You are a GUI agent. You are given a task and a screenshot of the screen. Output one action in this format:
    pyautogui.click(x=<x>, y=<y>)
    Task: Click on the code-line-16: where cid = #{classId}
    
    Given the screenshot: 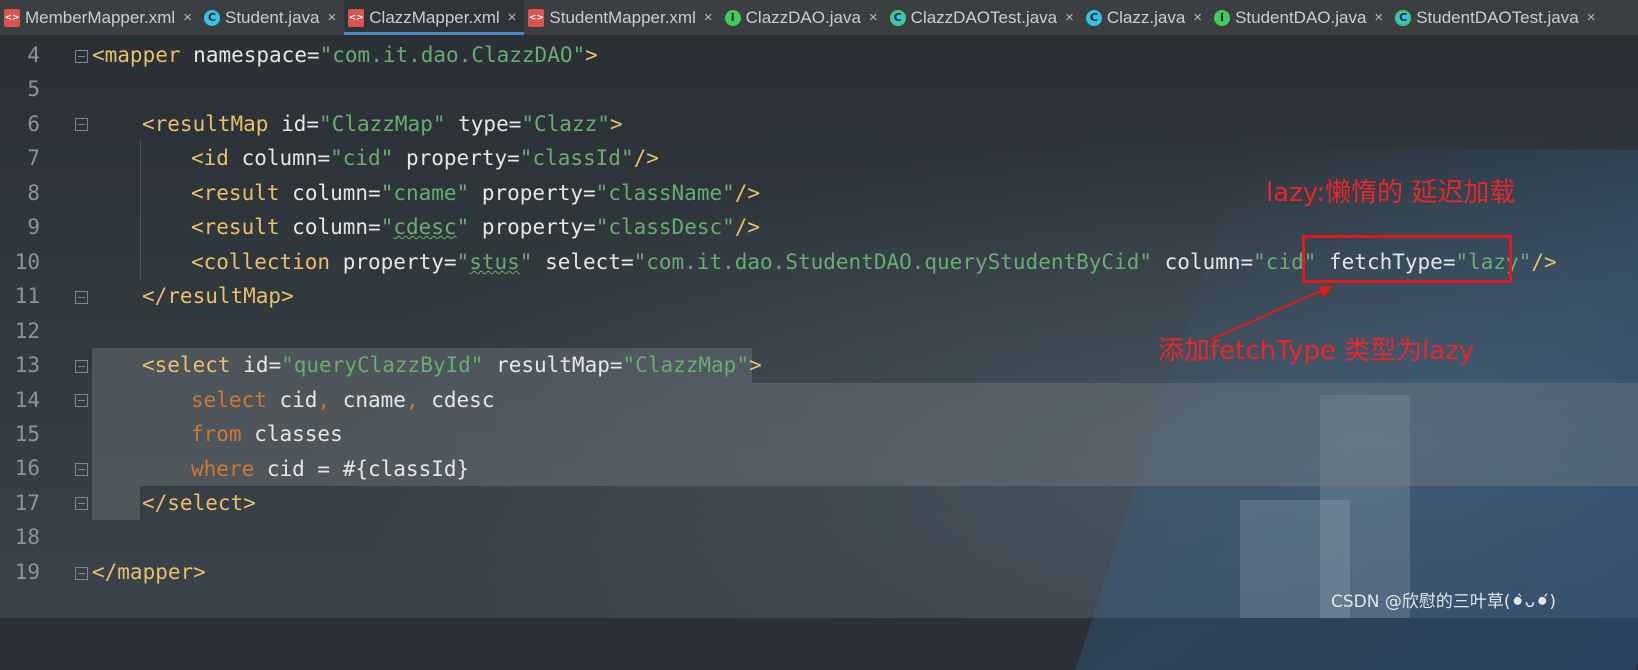 What is the action you would take?
    pyautogui.click(x=330, y=469)
    